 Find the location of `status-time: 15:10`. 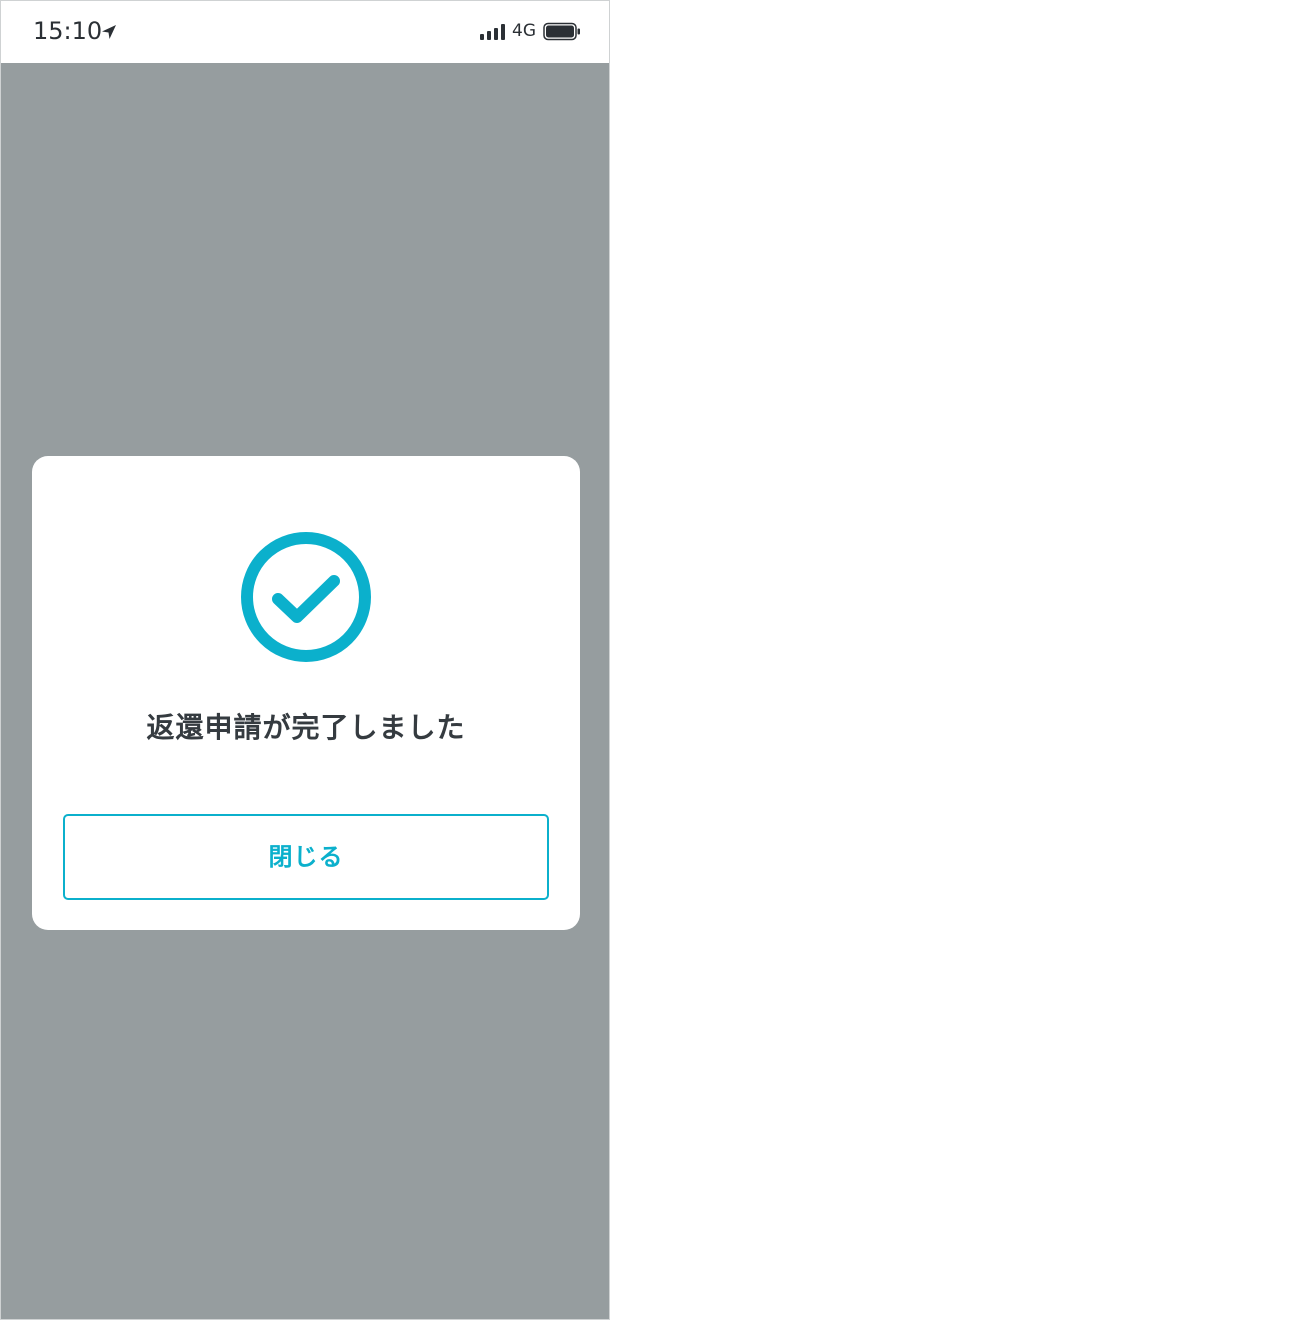

status-time: 15:10 is located at coordinates (68, 31).